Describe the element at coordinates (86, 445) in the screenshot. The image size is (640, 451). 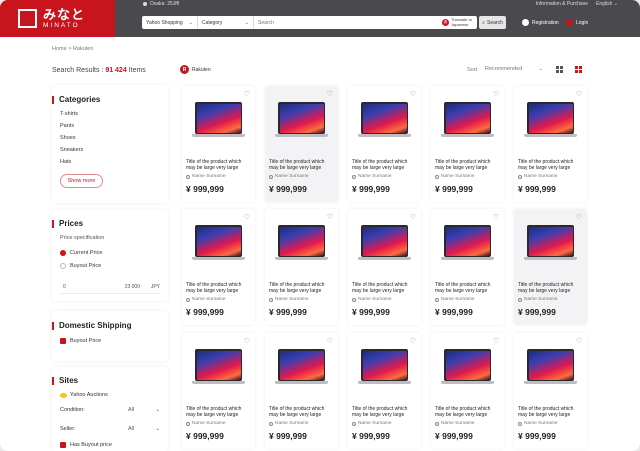
I see `buyout-checkbox: Has Buyout price` at that location.